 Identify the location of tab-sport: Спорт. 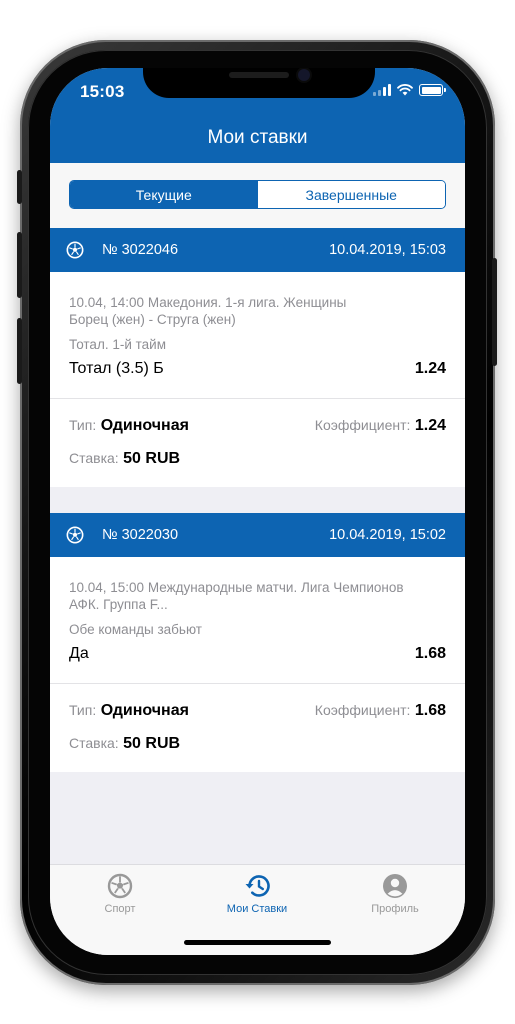
(120, 894).